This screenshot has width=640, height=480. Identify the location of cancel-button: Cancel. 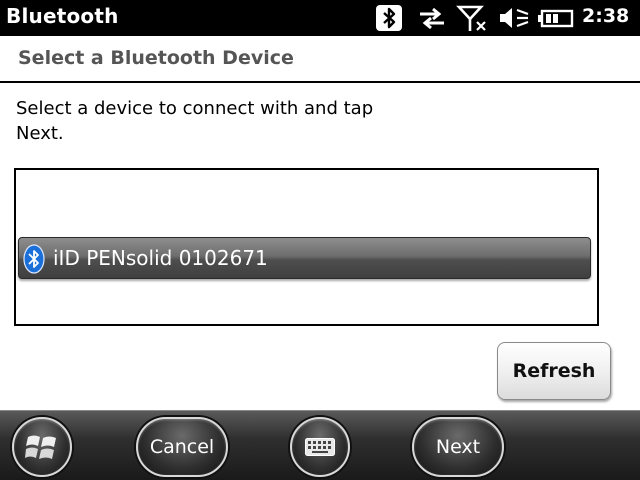
(182, 447).